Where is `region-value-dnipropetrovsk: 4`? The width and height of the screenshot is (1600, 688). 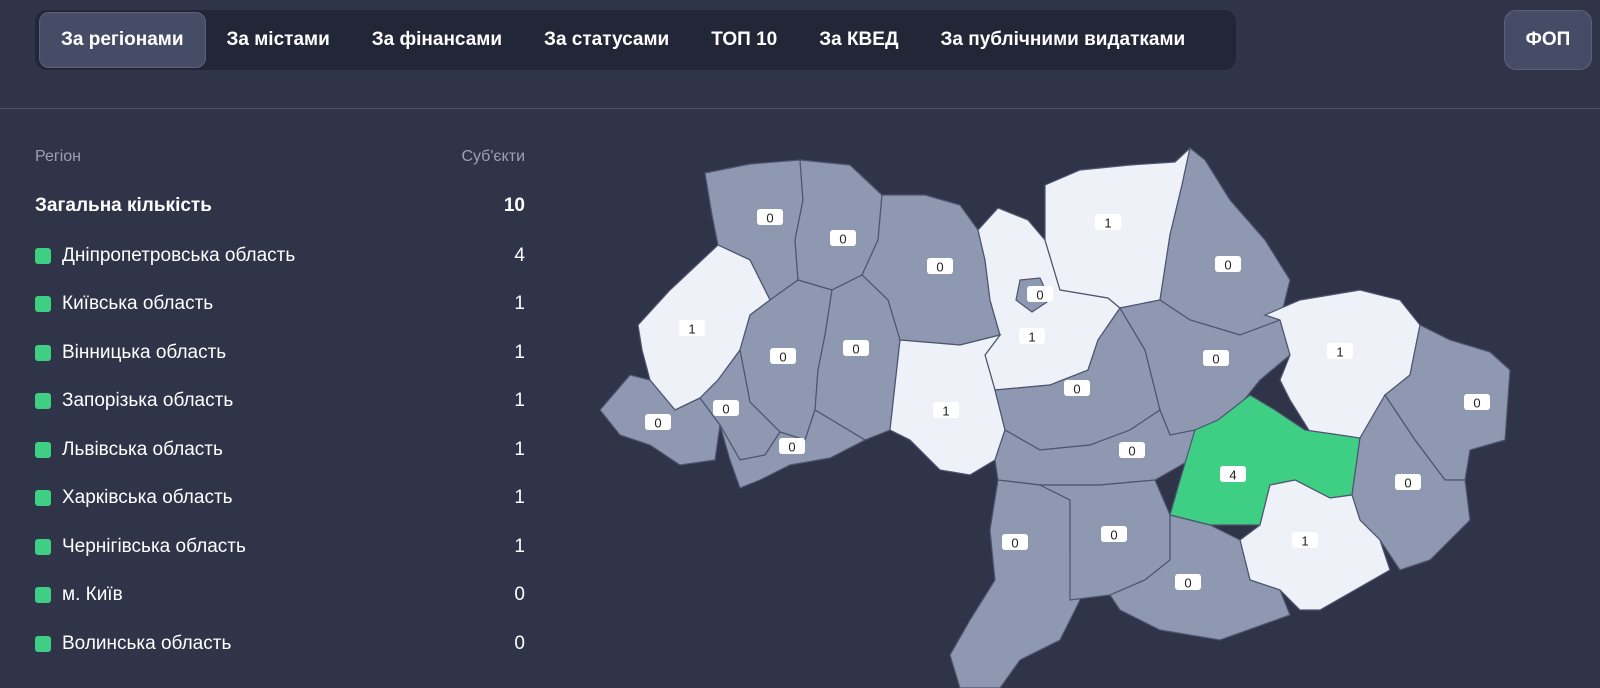 region-value-dnipropetrovsk: 4 is located at coordinates (1232, 475).